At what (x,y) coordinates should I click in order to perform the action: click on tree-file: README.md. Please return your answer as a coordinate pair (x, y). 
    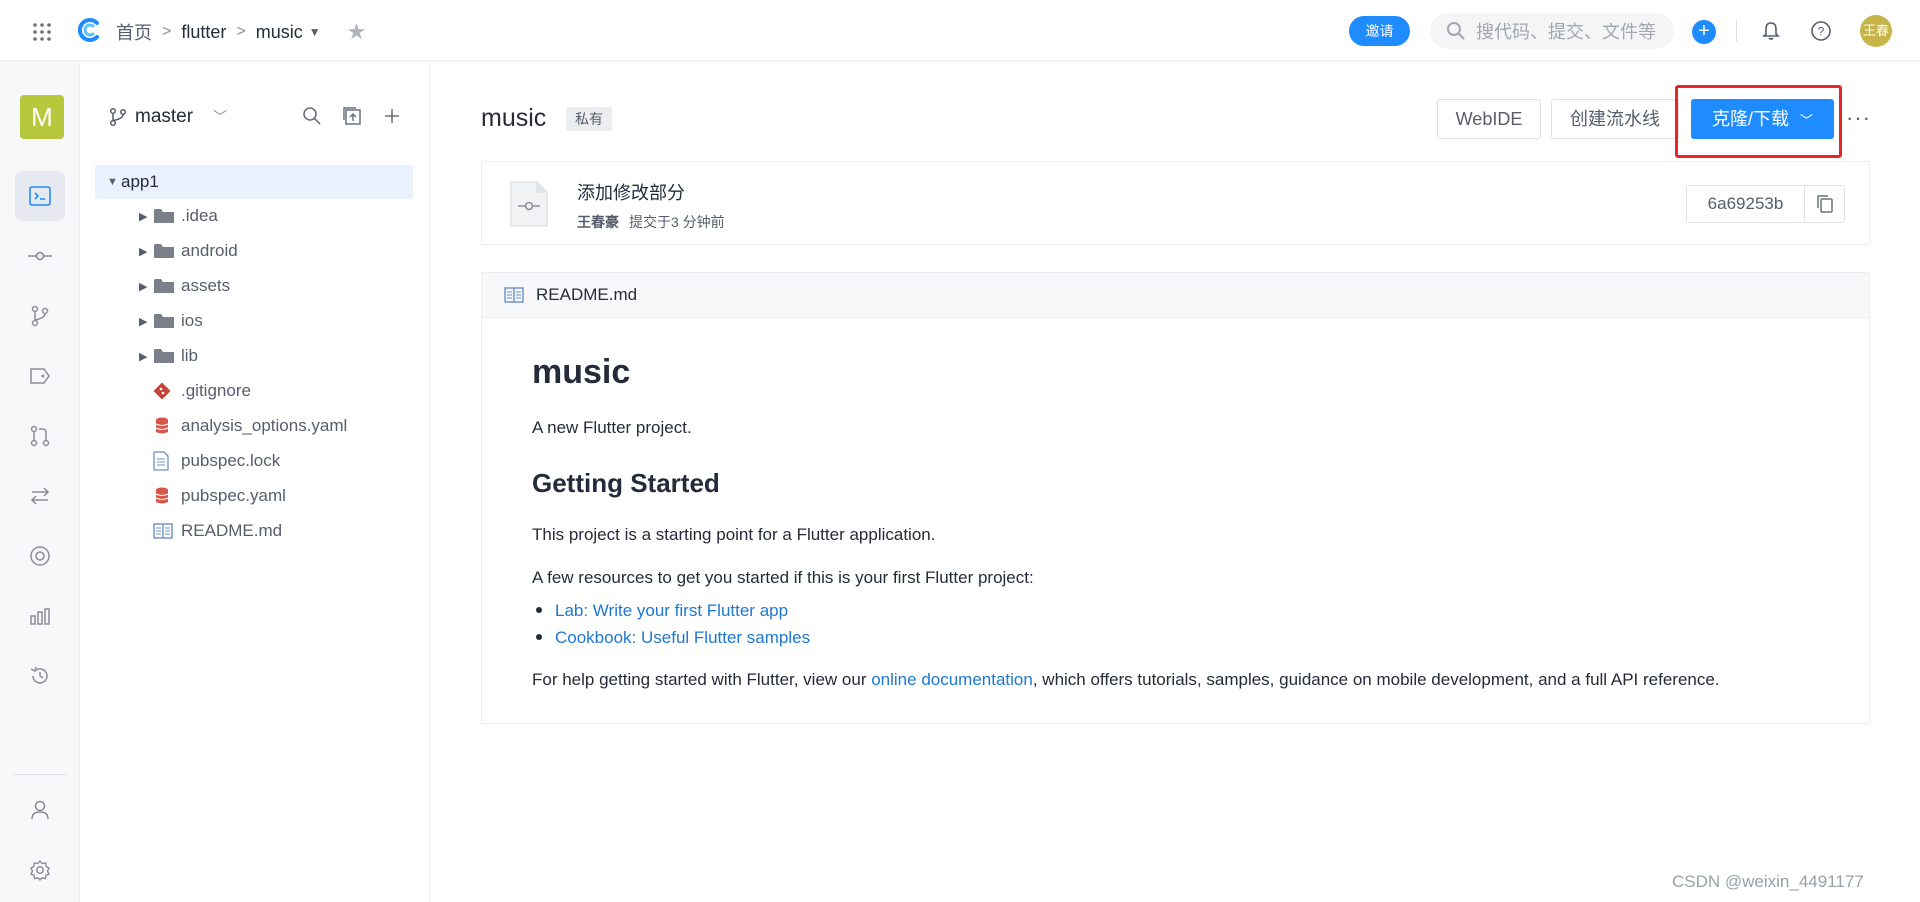
    Looking at the image, I should click on (217, 531).